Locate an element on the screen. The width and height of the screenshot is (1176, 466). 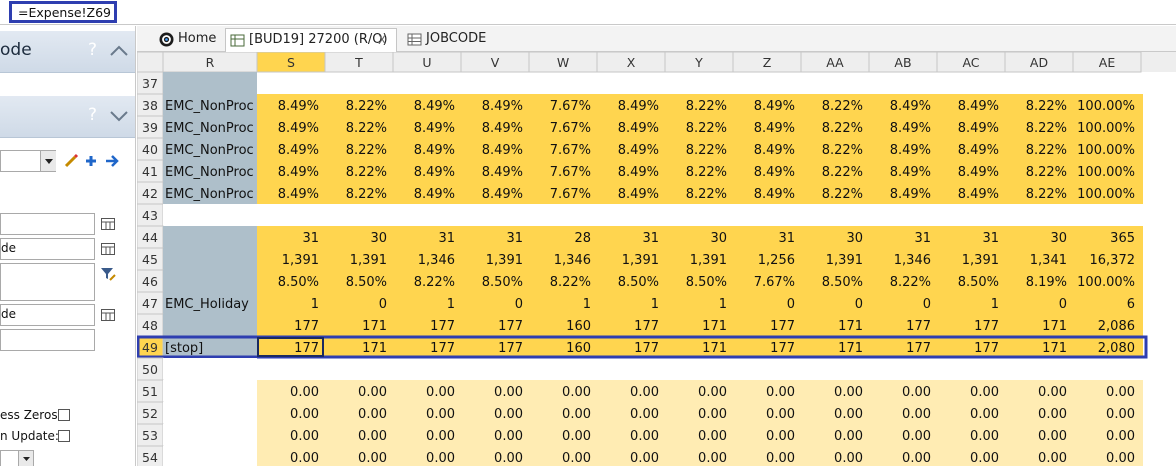
arrow-right-icon is located at coordinates (112, 161).